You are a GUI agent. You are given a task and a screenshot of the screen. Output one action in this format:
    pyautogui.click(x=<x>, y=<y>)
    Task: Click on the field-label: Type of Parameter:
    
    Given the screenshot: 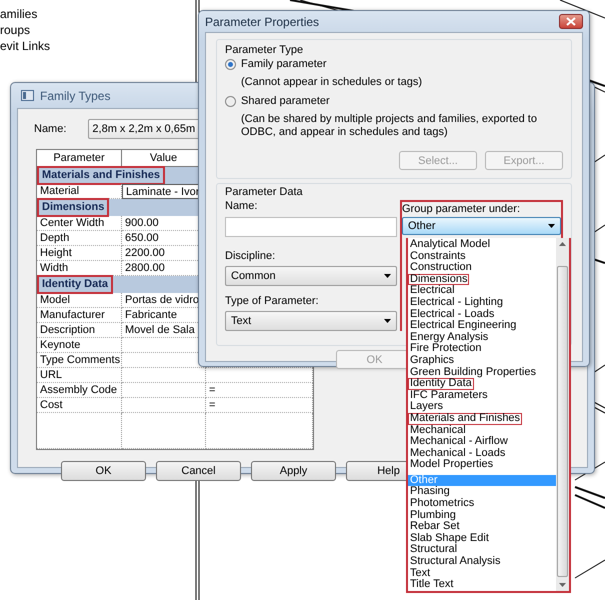 What is the action you would take?
    pyautogui.click(x=272, y=301)
    